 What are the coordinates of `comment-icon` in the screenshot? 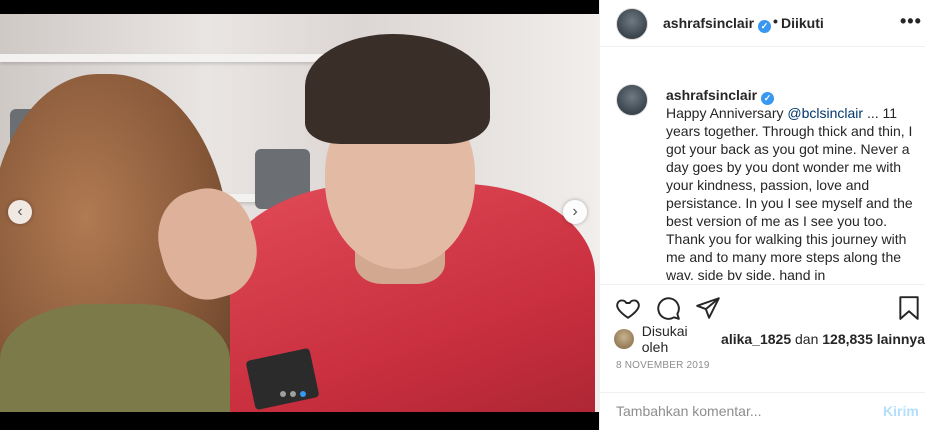 It's located at (668, 308).